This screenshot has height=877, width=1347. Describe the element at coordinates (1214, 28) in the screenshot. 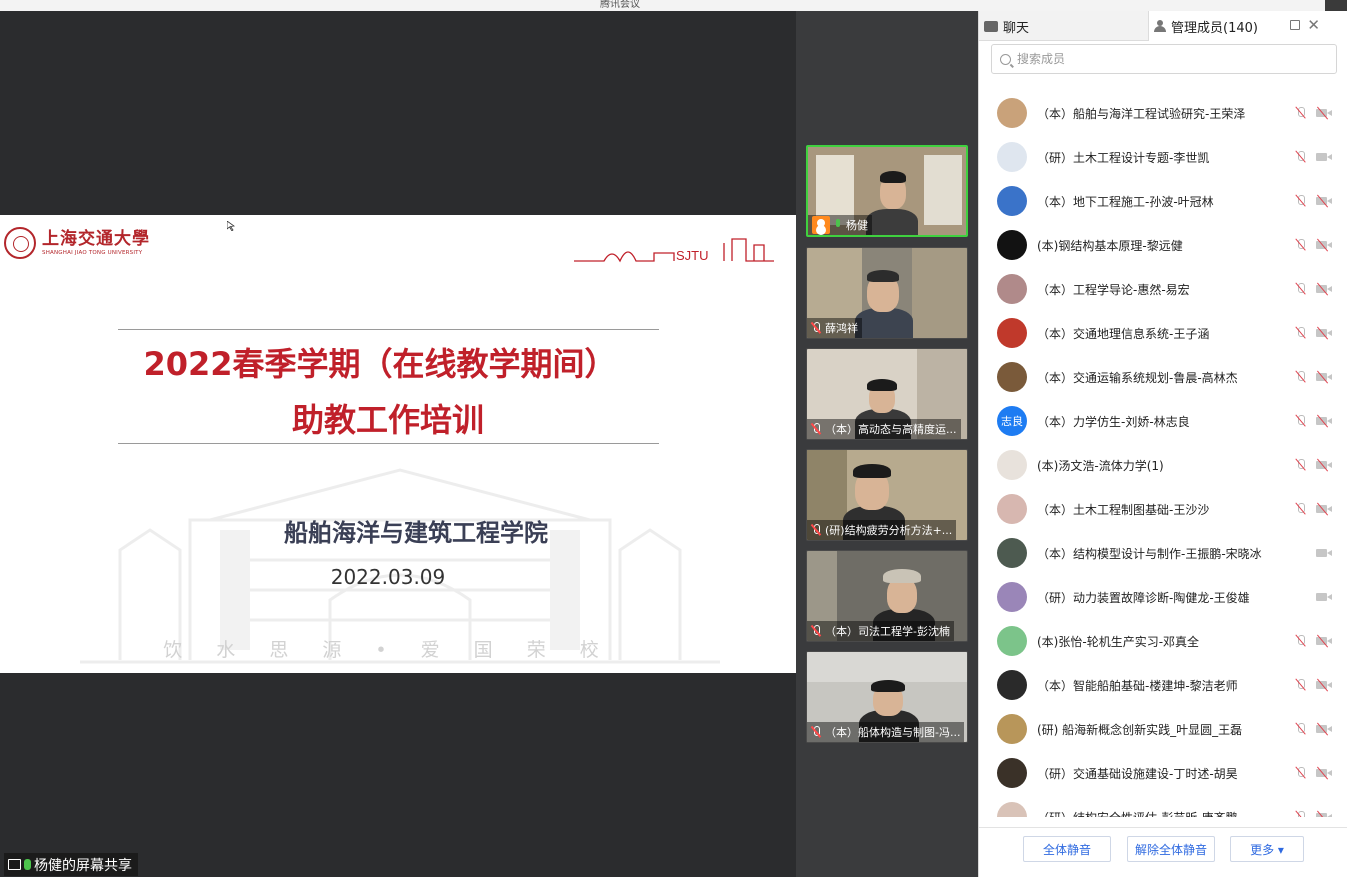

I see `tab-members-label: 管理成员(140)` at that location.